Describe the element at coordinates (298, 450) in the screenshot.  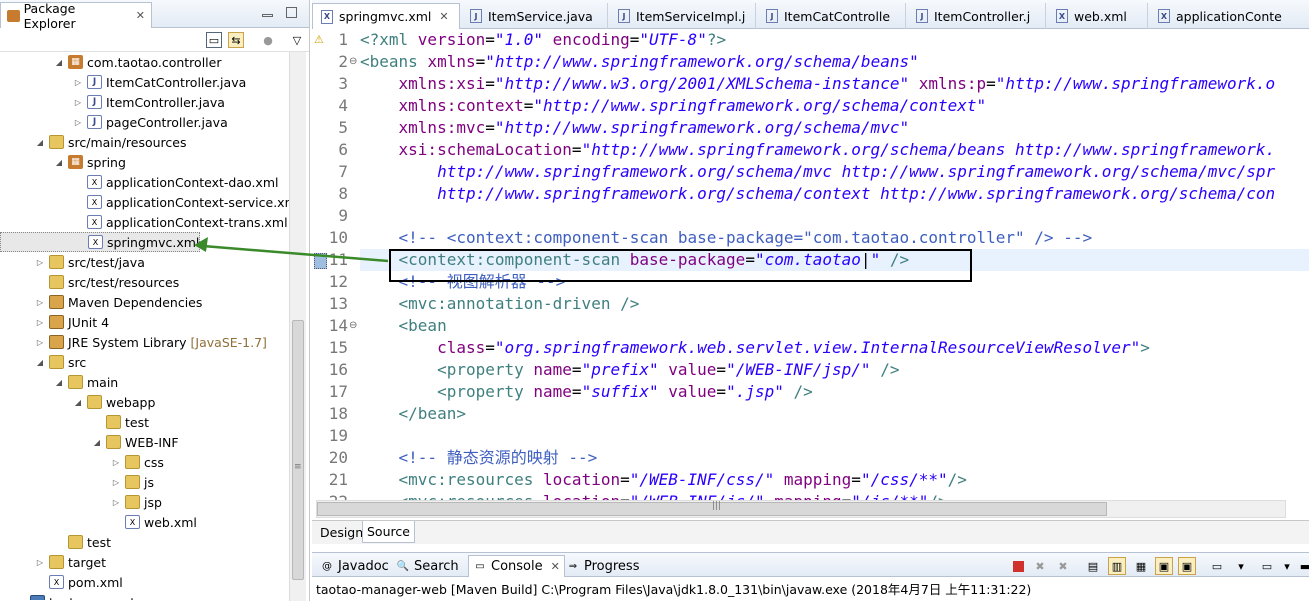
I see `tree-scrollbar-thumb` at that location.